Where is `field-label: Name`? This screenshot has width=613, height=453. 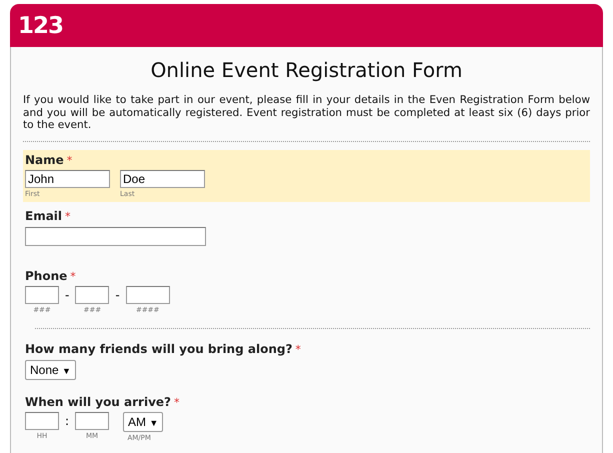
field-label: Name is located at coordinates (44, 159).